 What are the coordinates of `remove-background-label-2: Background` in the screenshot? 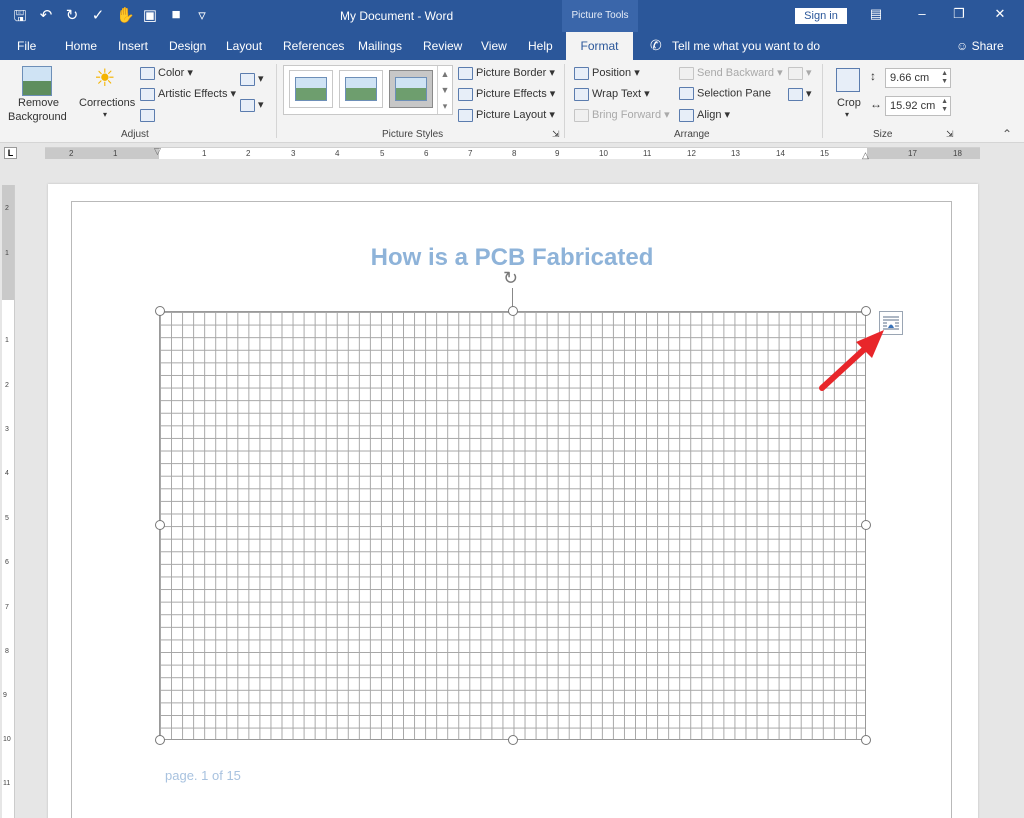 It's located at (37, 117).